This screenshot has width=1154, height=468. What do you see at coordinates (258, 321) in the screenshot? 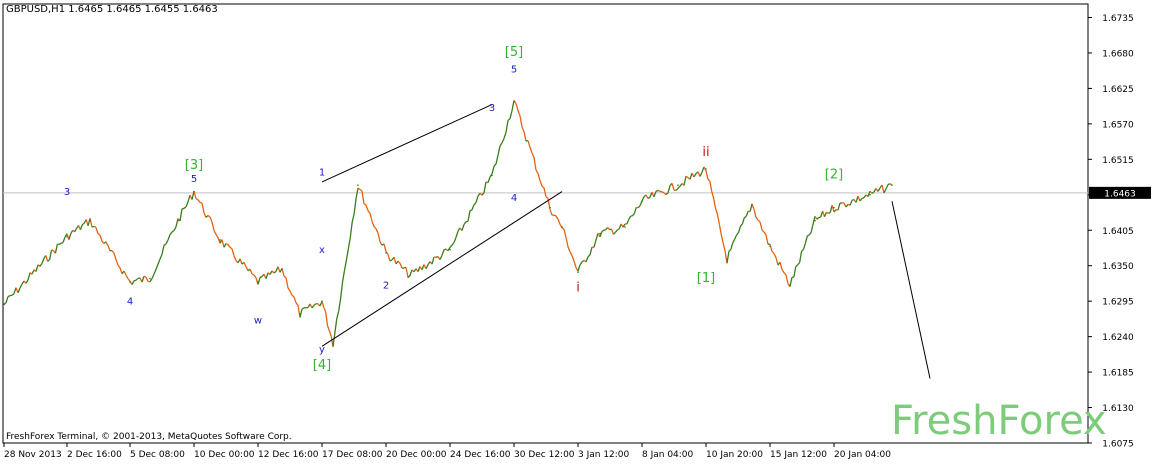
I see `wave-label: w` at bounding box center [258, 321].